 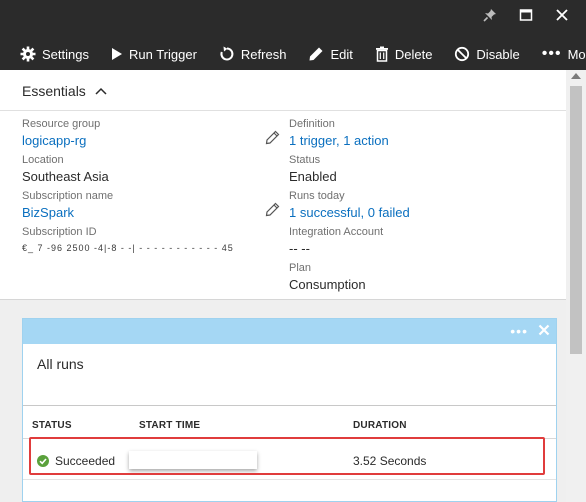 What do you see at coordinates (544, 330) in the screenshot?
I see `tile-close-icon` at bounding box center [544, 330].